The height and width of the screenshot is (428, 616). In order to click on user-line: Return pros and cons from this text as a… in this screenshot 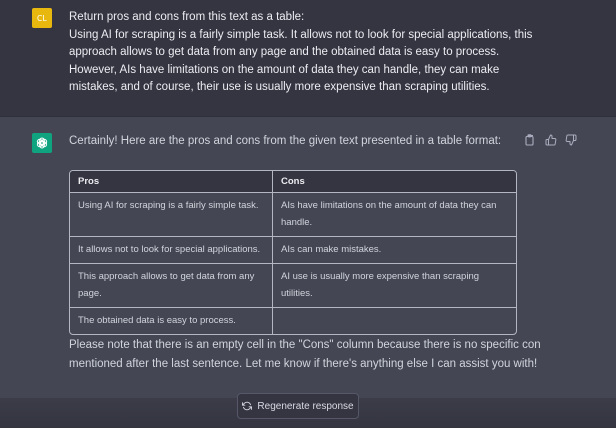, I will do `click(187, 17)`.